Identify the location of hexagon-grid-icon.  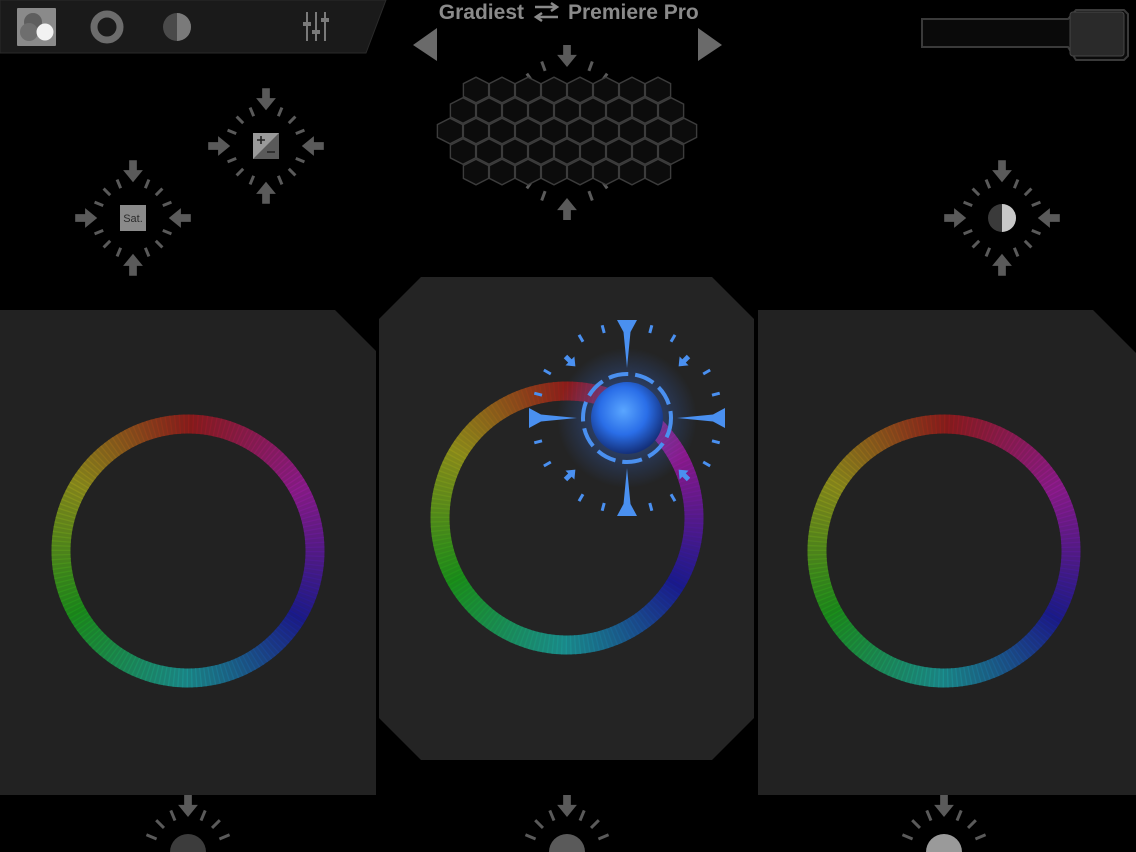
(567, 131).